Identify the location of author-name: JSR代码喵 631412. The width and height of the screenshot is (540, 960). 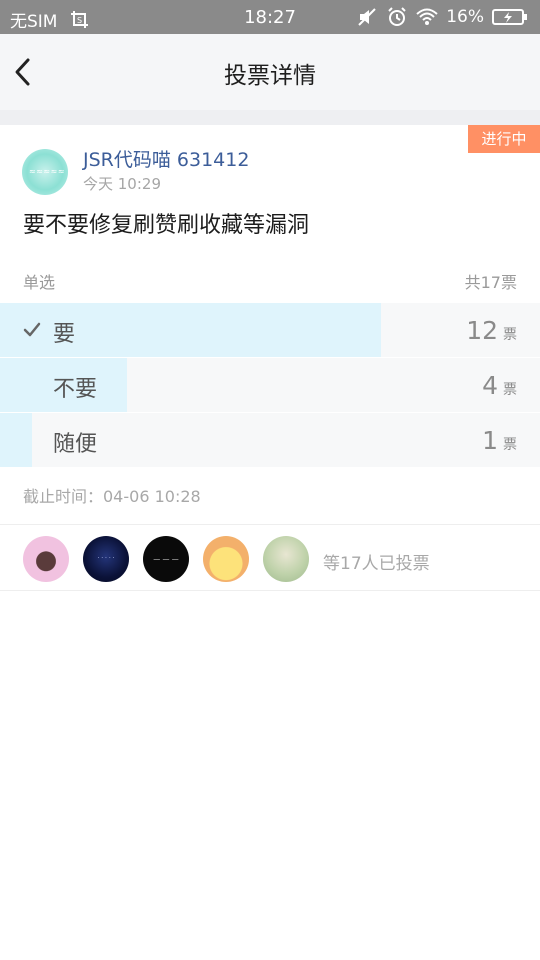
(166, 158).